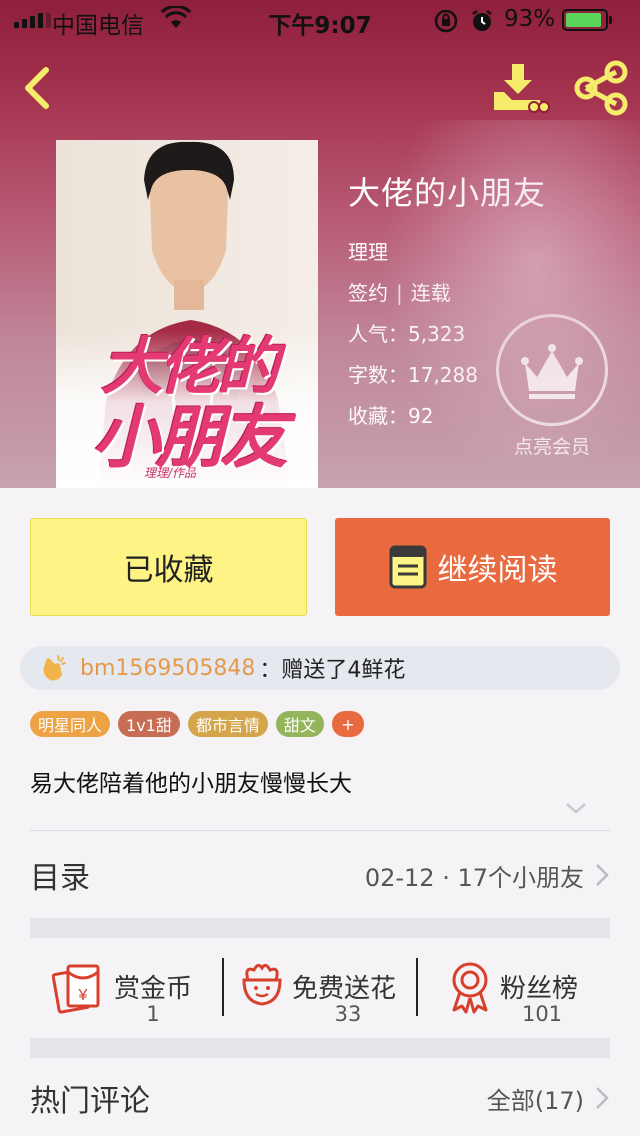 This screenshot has width=640, height=1136. I want to click on stat-value: 1, so click(153, 1014).